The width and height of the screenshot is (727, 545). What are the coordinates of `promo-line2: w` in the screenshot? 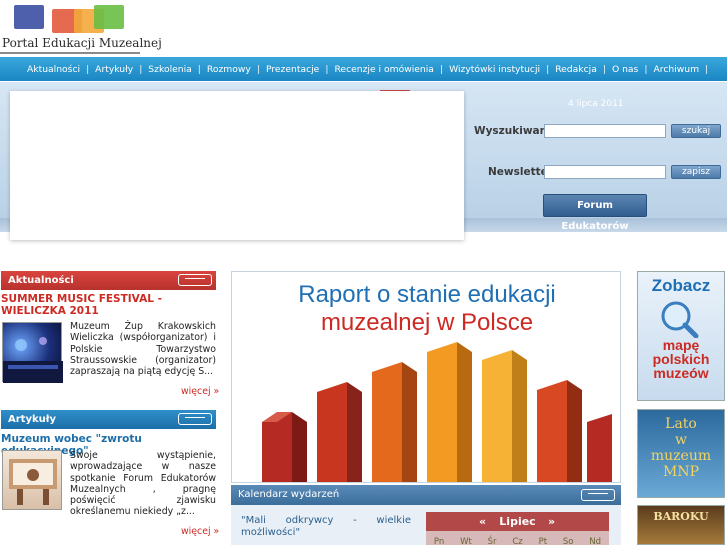 It's located at (681, 440).